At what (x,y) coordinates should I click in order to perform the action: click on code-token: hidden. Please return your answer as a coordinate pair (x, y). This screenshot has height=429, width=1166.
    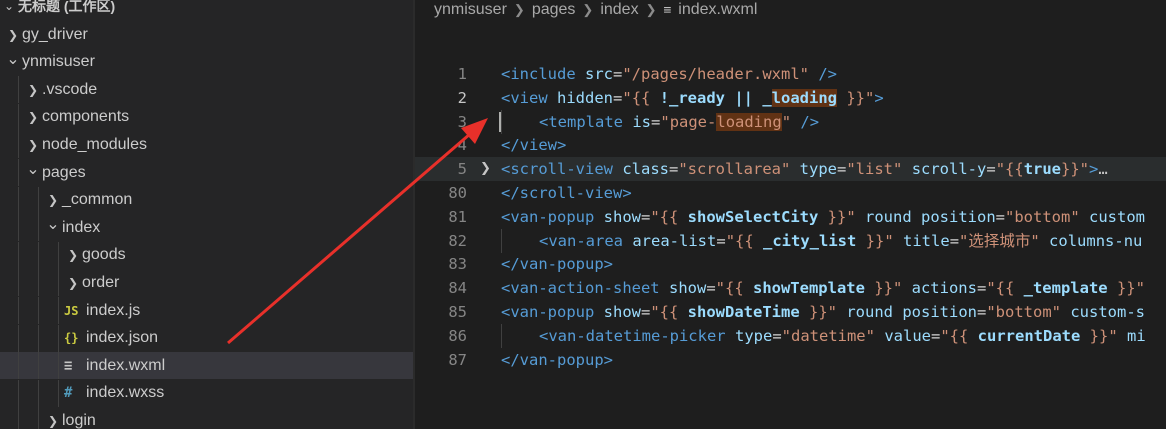
    Looking at the image, I should click on (585, 97).